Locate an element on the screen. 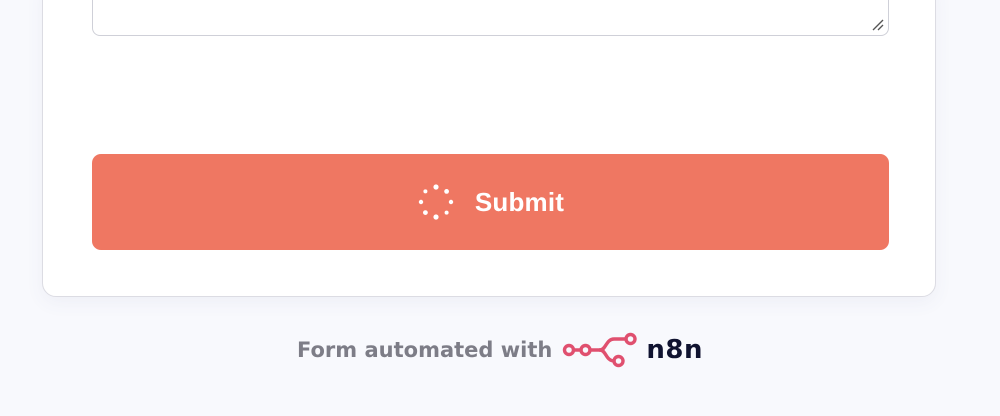  loading-spinner-icon is located at coordinates (436, 202).